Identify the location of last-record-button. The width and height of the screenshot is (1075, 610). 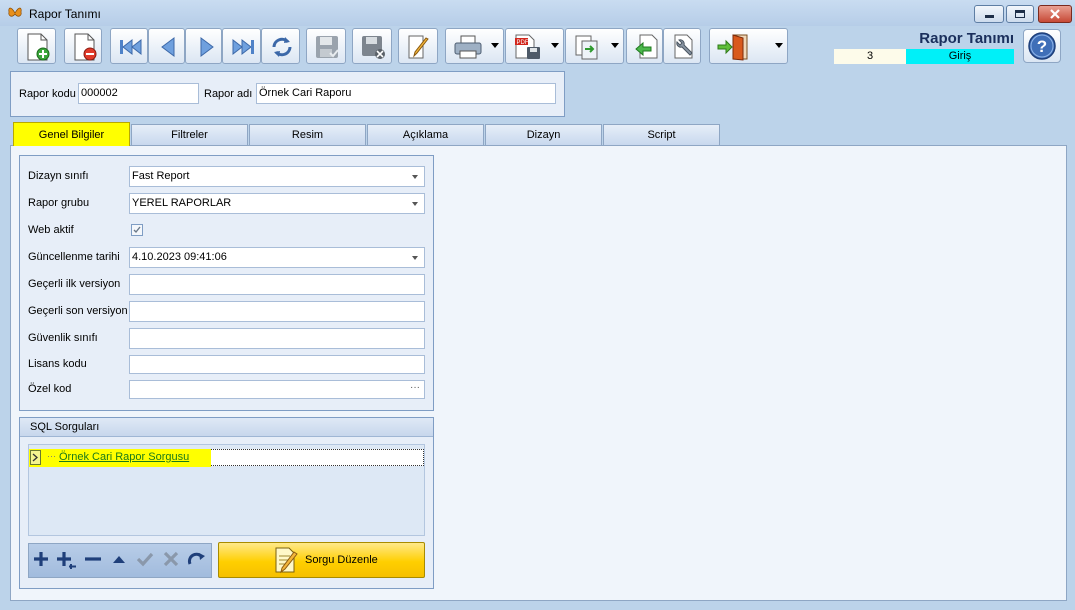
(241, 46).